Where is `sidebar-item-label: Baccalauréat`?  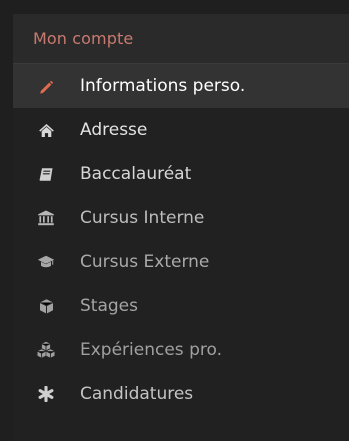 sidebar-item-label: Baccalauréat is located at coordinates (136, 173).